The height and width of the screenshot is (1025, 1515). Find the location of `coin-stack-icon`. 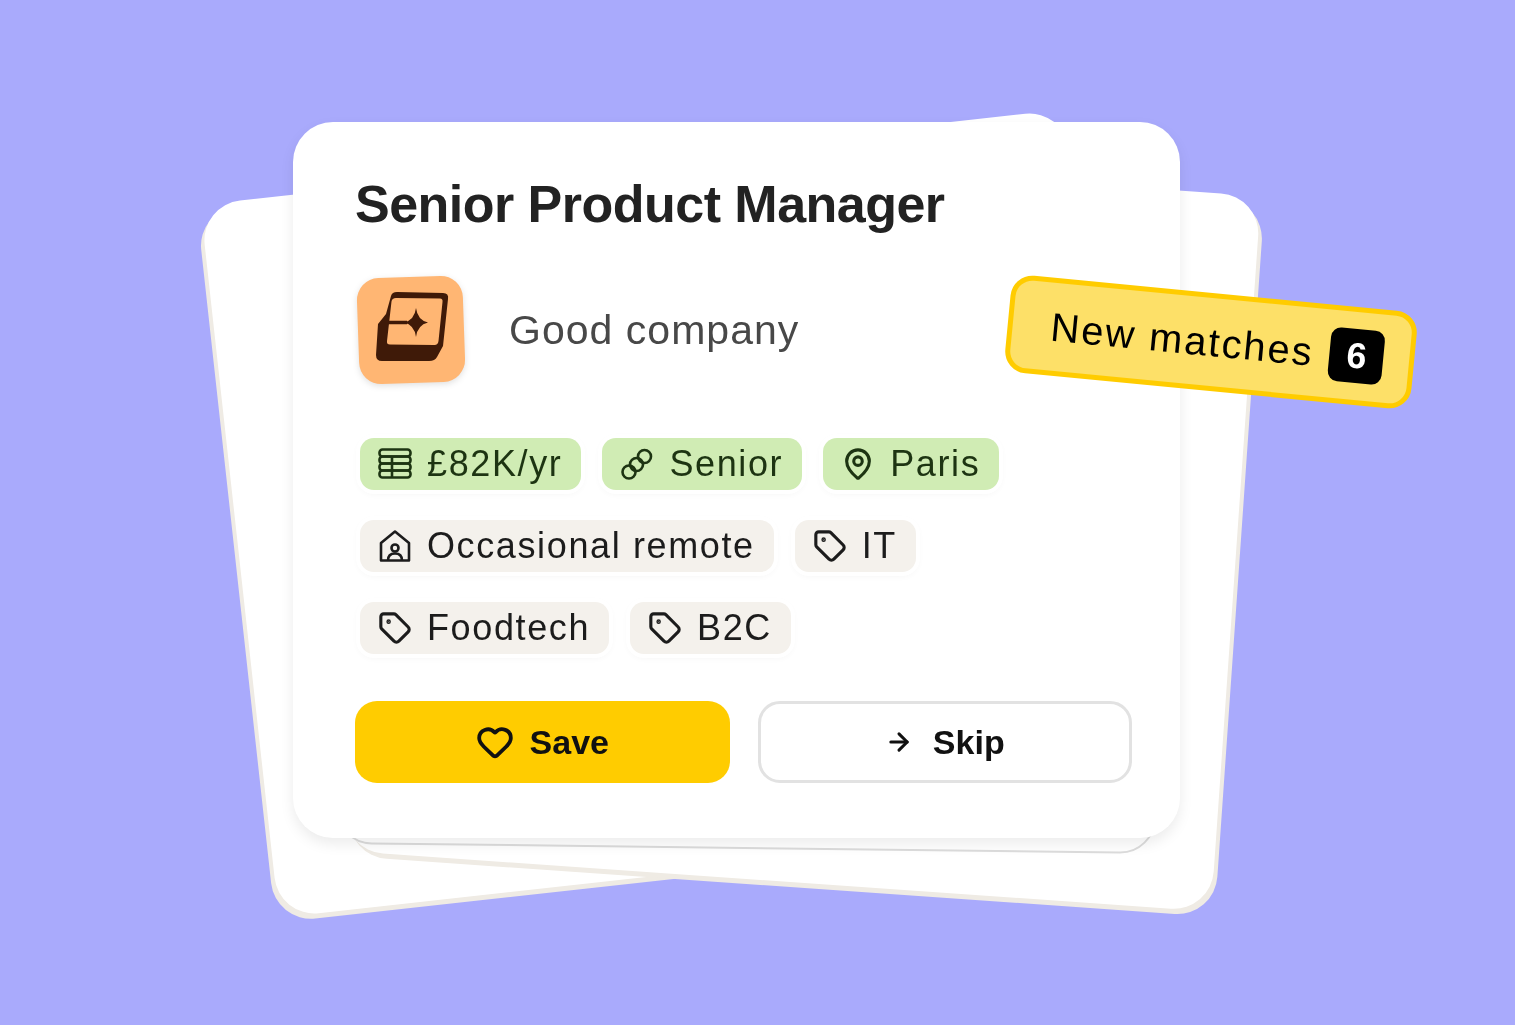

coin-stack-icon is located at coordinates (395, 464).